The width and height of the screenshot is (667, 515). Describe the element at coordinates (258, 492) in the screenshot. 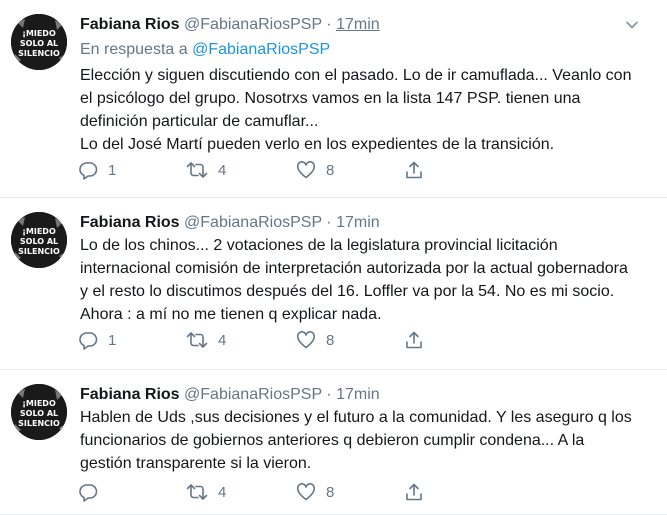

I see `tweet-actions: 4 8` at that location.